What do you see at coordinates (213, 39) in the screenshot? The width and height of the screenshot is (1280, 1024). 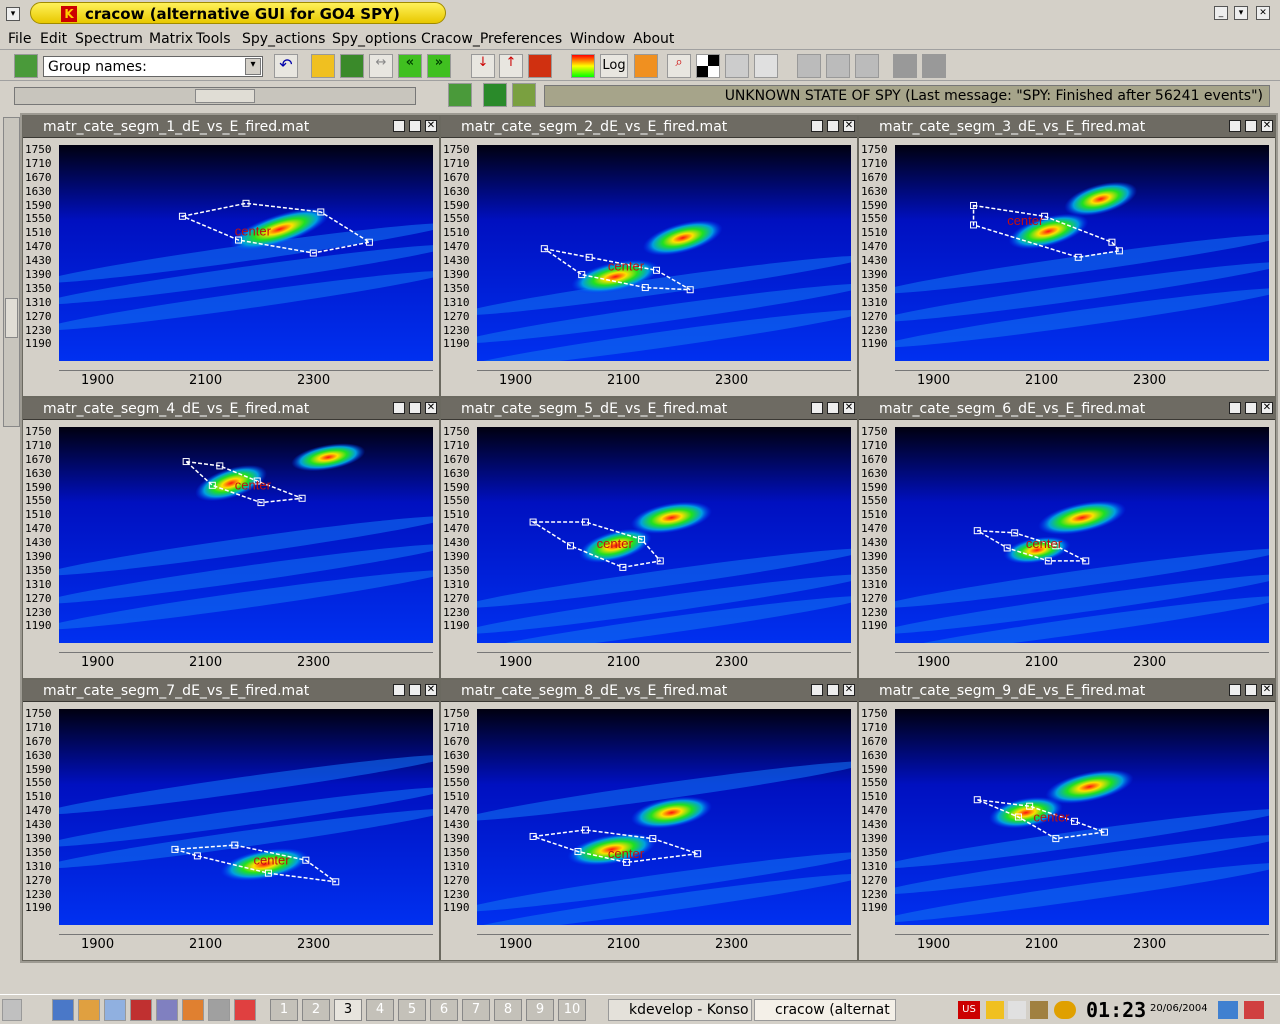 I see `menu-tools: Tools` at bounding box center [213, 39].